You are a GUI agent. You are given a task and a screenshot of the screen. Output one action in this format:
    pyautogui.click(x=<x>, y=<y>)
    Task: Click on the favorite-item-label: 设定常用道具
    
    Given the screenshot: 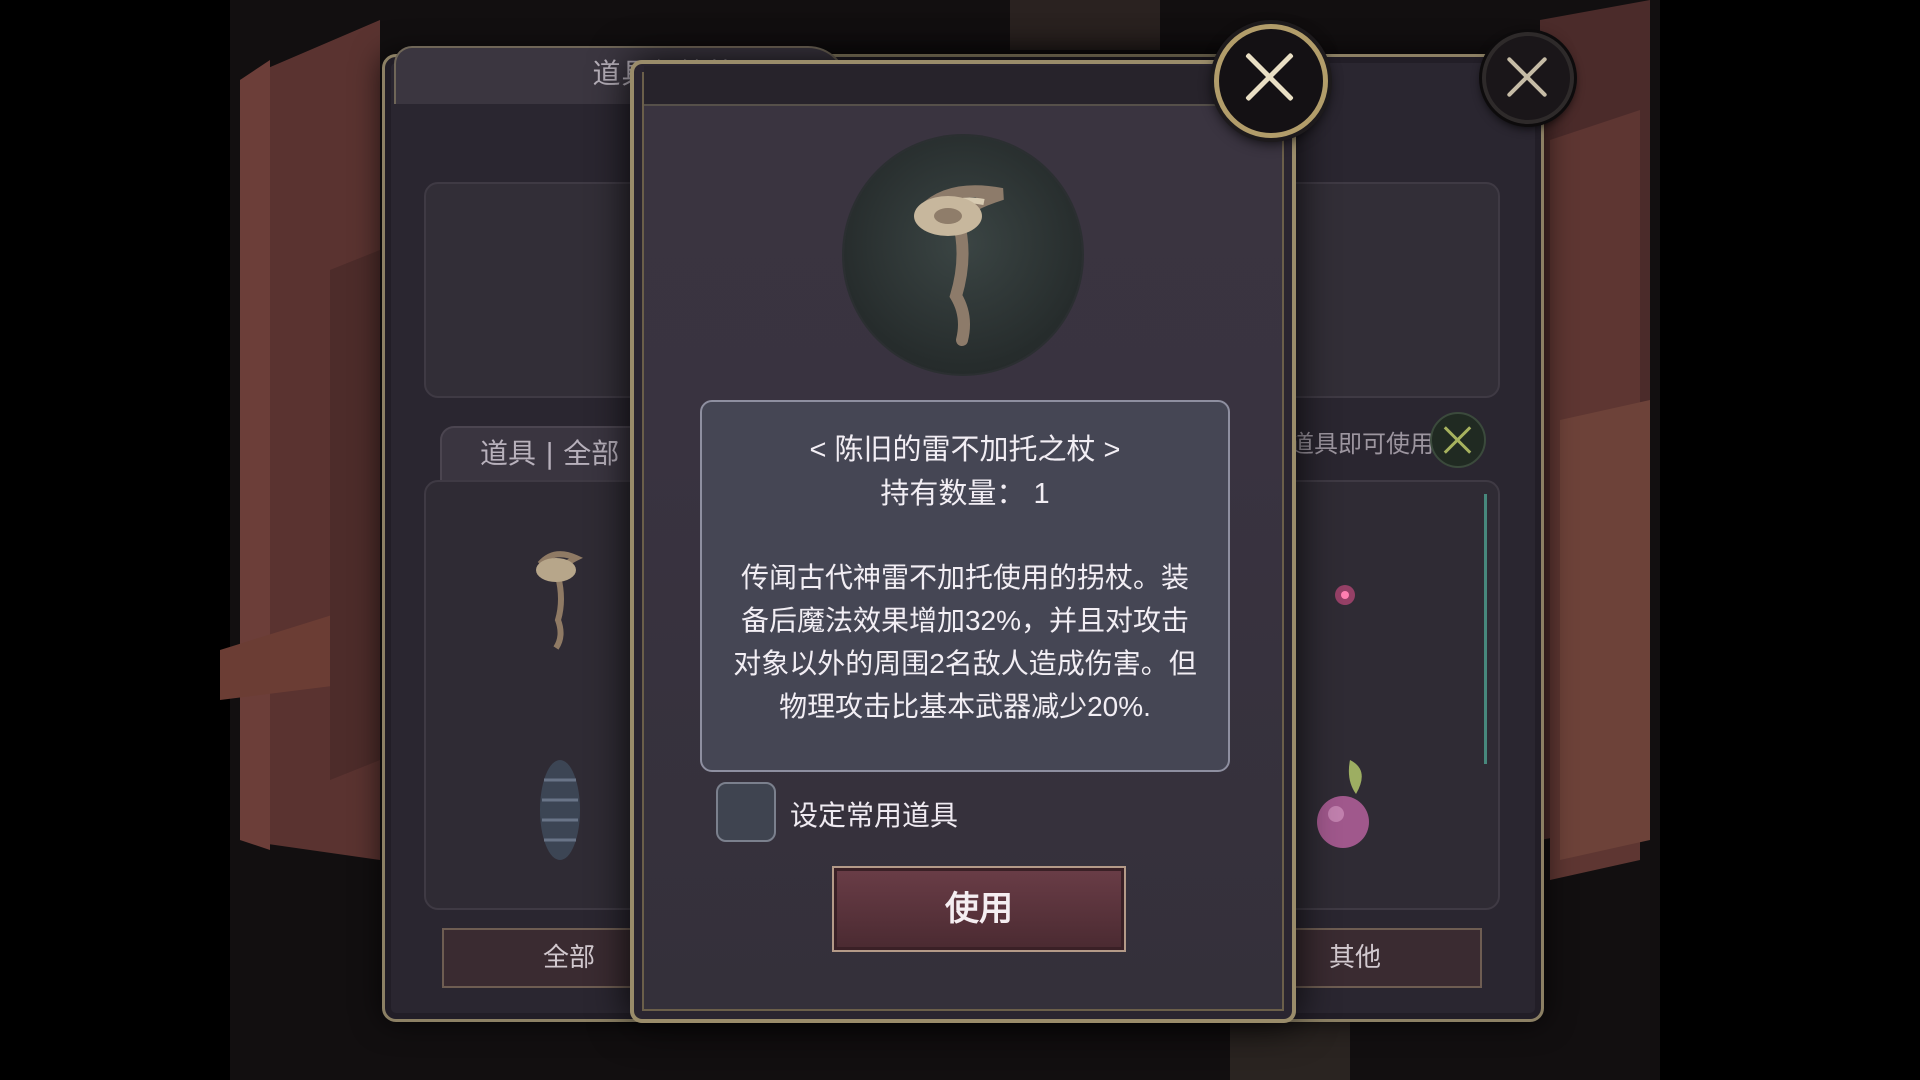 What is the action you would take?
    pyautogui.click(x=874, y=815)
    